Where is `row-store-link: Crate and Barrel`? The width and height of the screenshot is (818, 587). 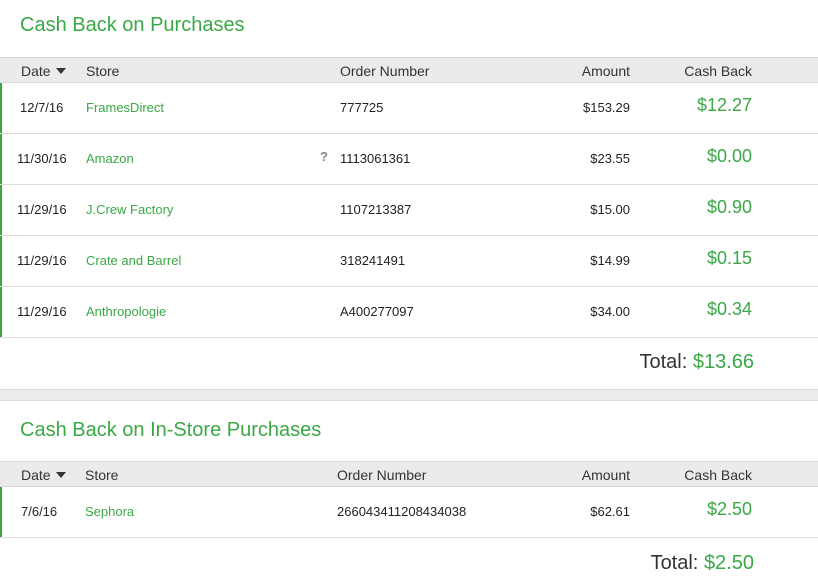
row-store-link: Crate and Barrel is located at coordinates (133, 260).